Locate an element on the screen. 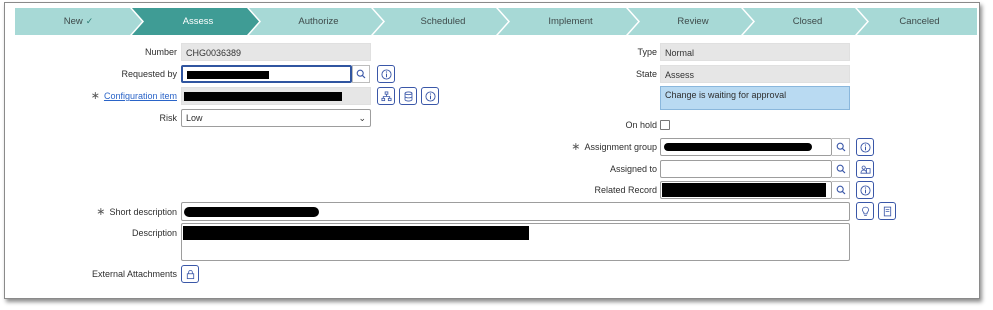  short-description-suggestion-button is located at coordinates (865, 211).